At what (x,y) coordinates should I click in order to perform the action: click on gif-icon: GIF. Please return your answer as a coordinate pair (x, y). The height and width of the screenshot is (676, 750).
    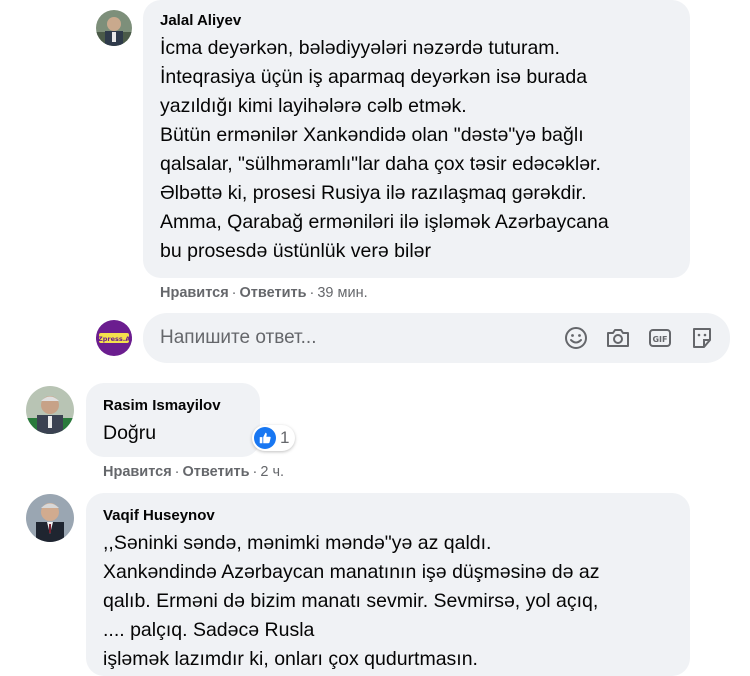
    Looking at the image, I should click on (660, 338).